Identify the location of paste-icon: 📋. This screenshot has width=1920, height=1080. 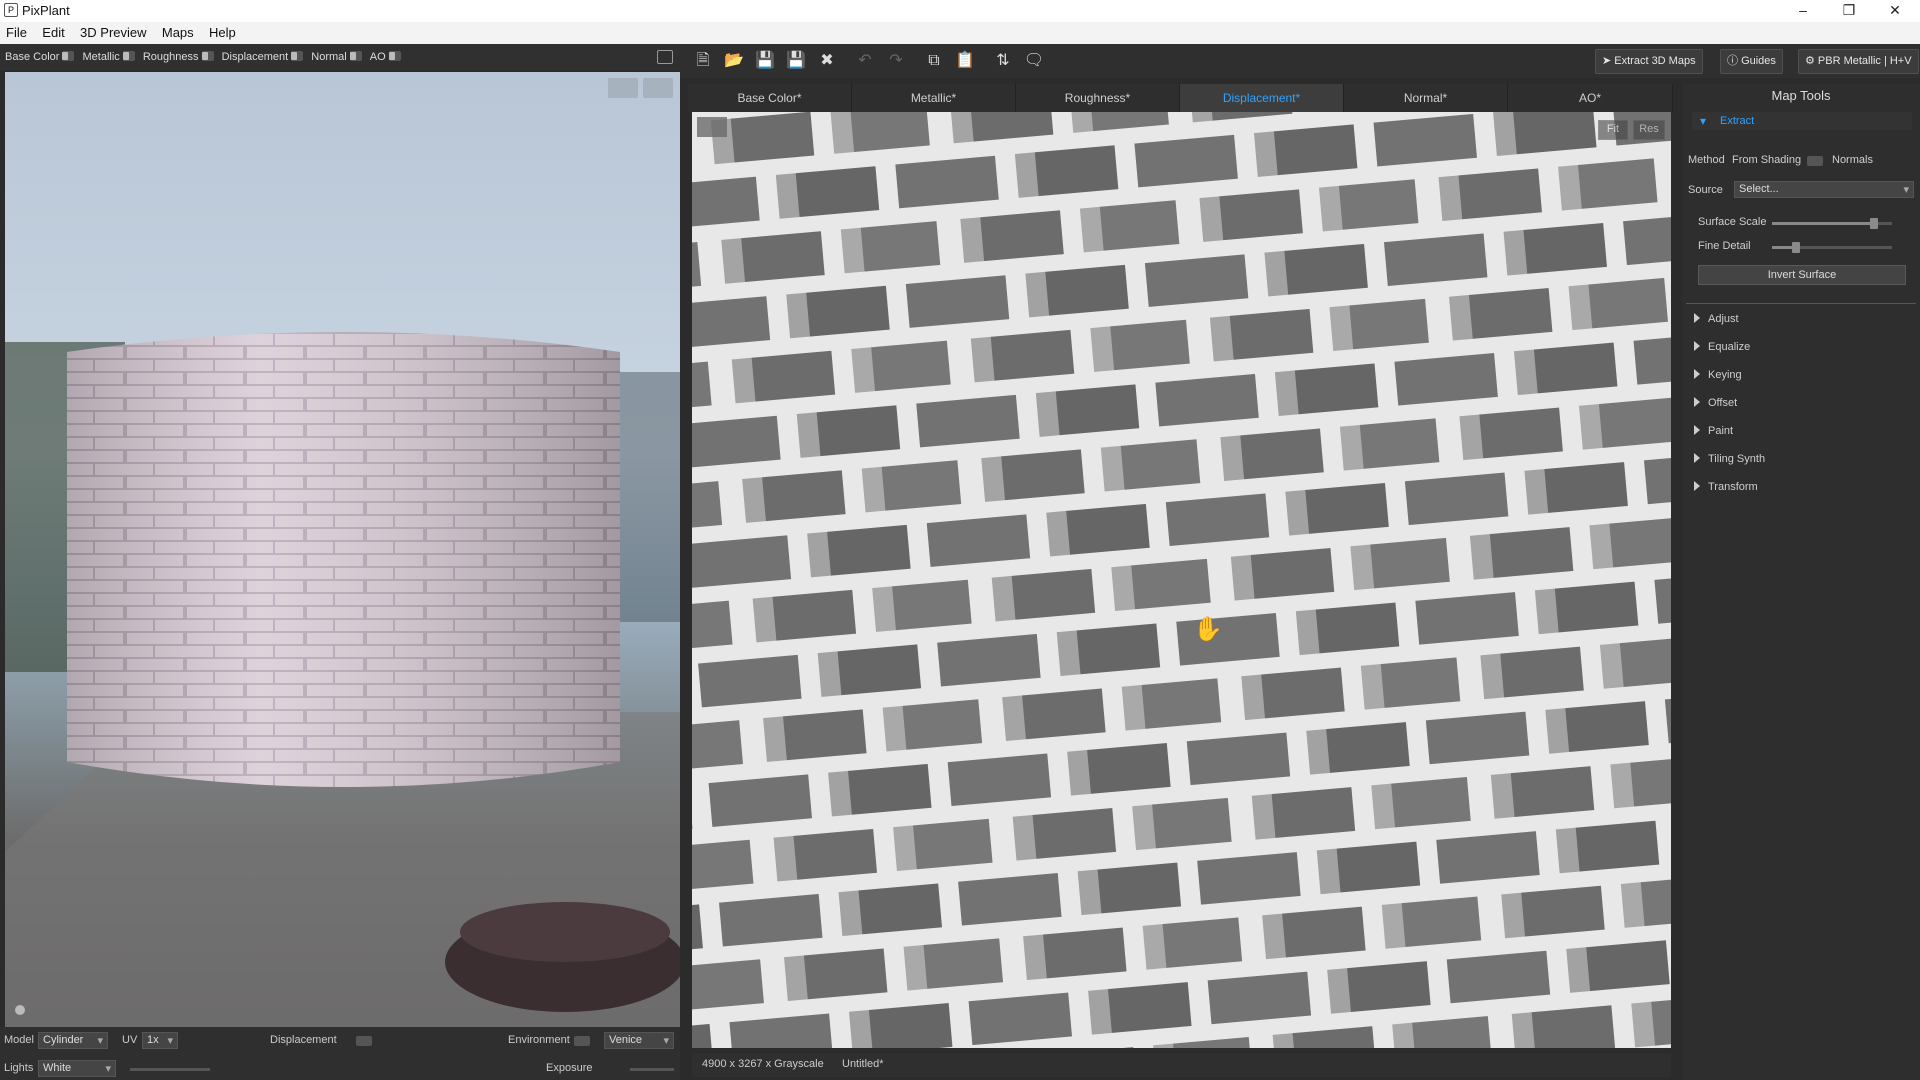
(965, 61).